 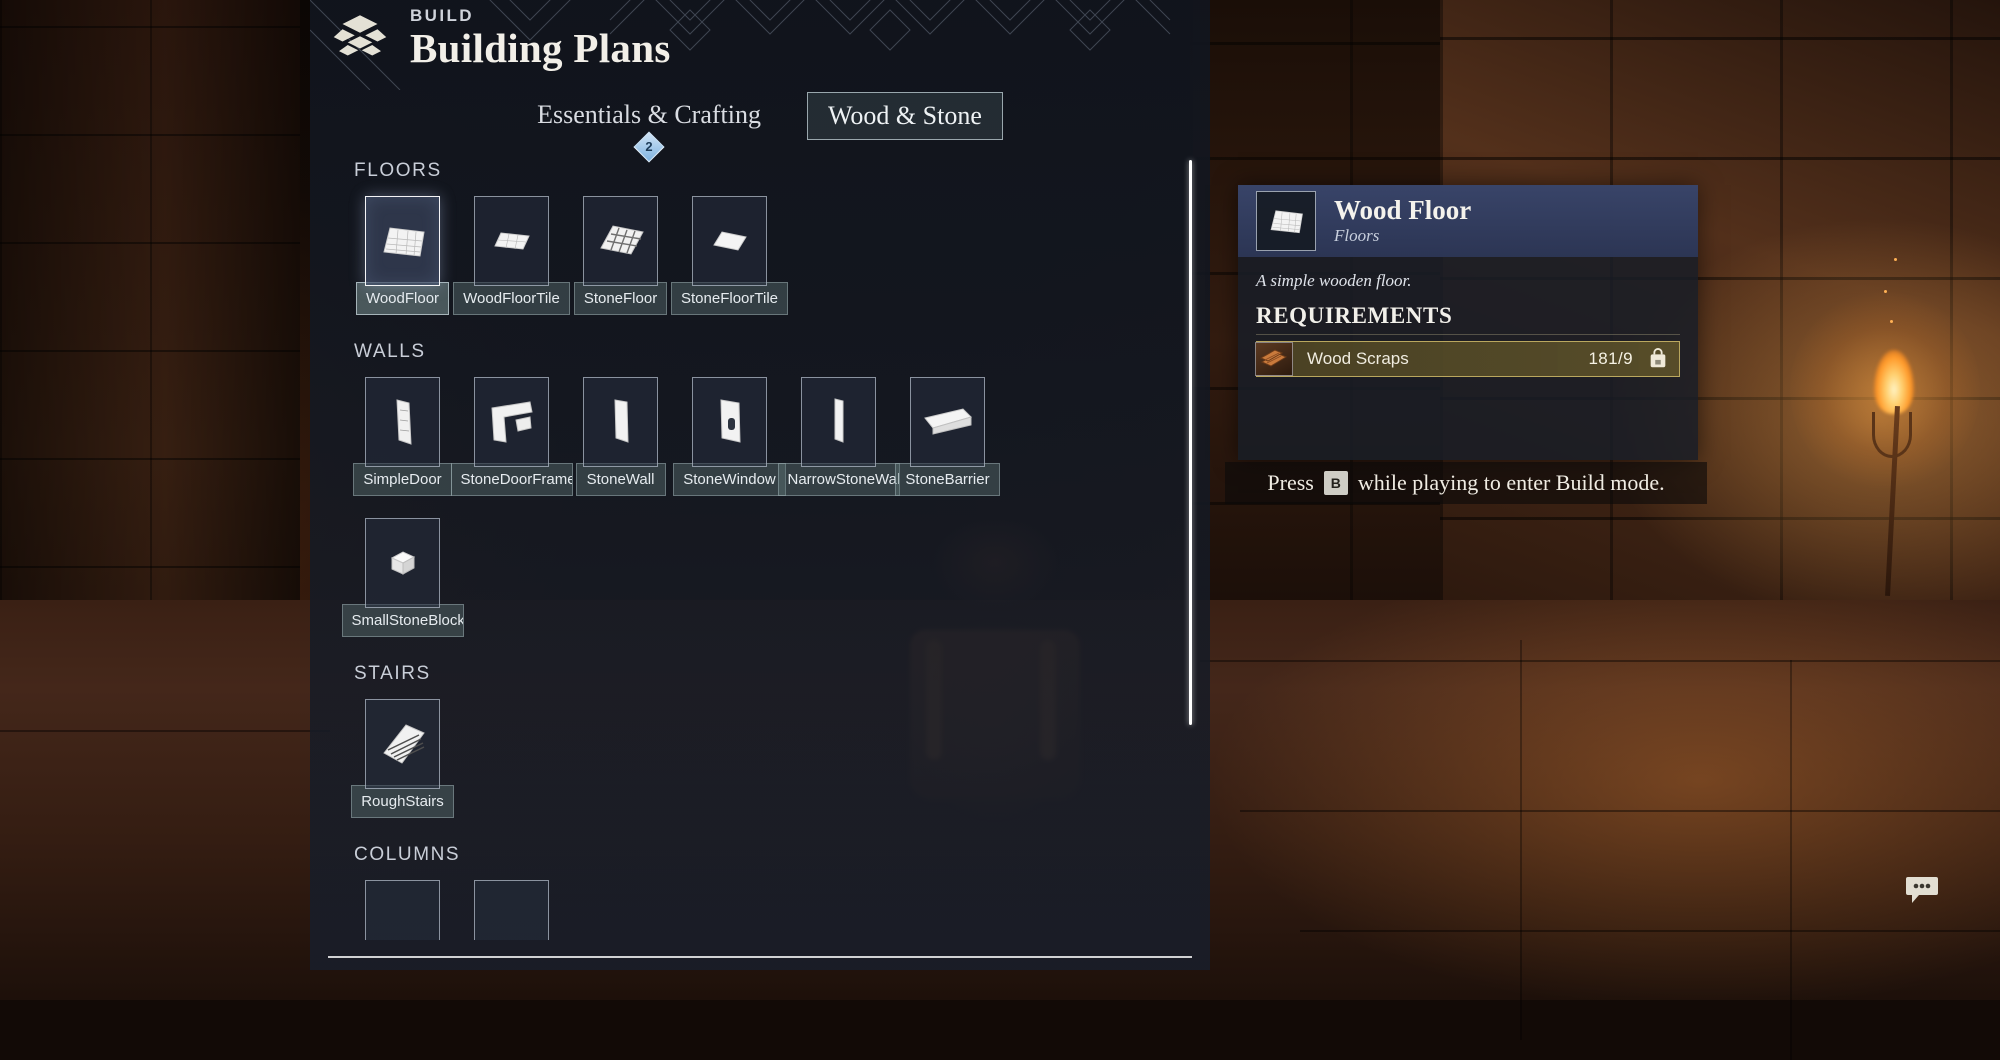 I want to click on requirements-title: REQUIREMENTS, so click(x=1468, y=316).